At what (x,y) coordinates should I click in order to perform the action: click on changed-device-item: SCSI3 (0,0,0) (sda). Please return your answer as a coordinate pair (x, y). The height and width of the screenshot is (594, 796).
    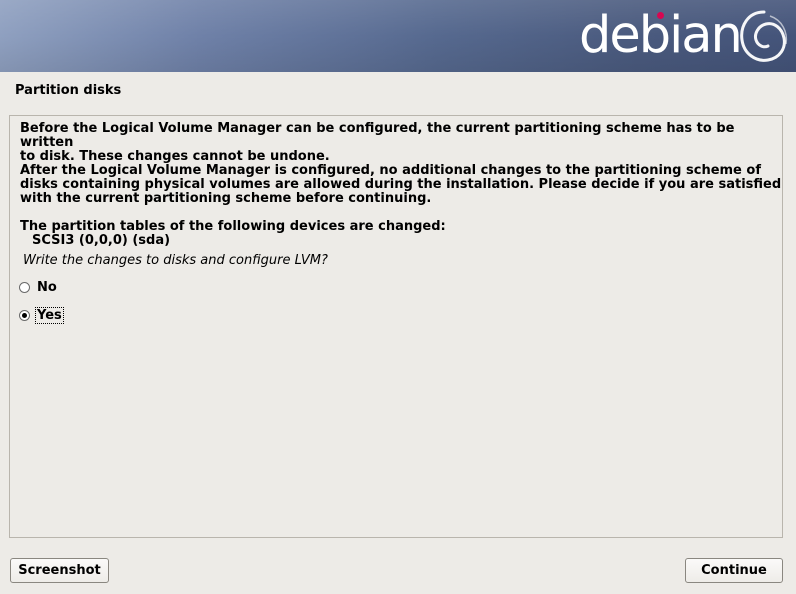
    Looking at the image, I should click on (101, 240).